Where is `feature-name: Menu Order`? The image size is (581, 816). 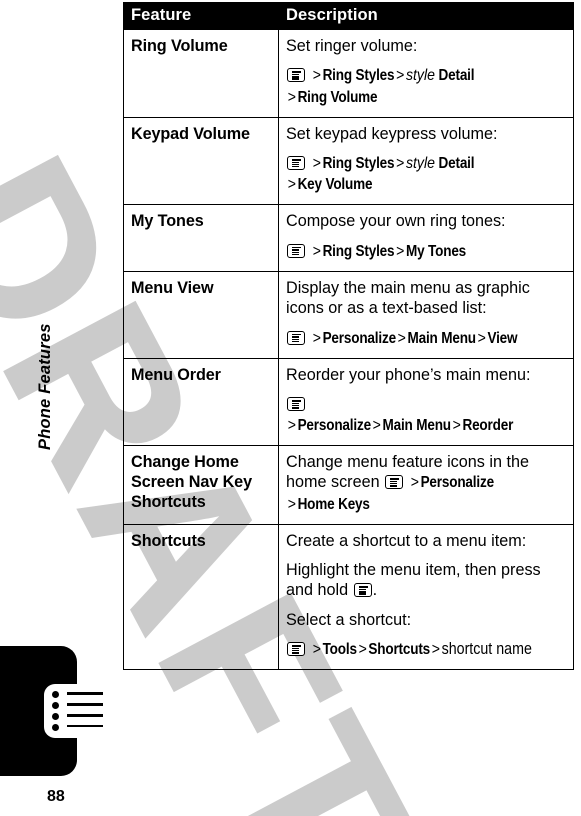
feature-name: Menu Order is located at coordinates (201, 401).